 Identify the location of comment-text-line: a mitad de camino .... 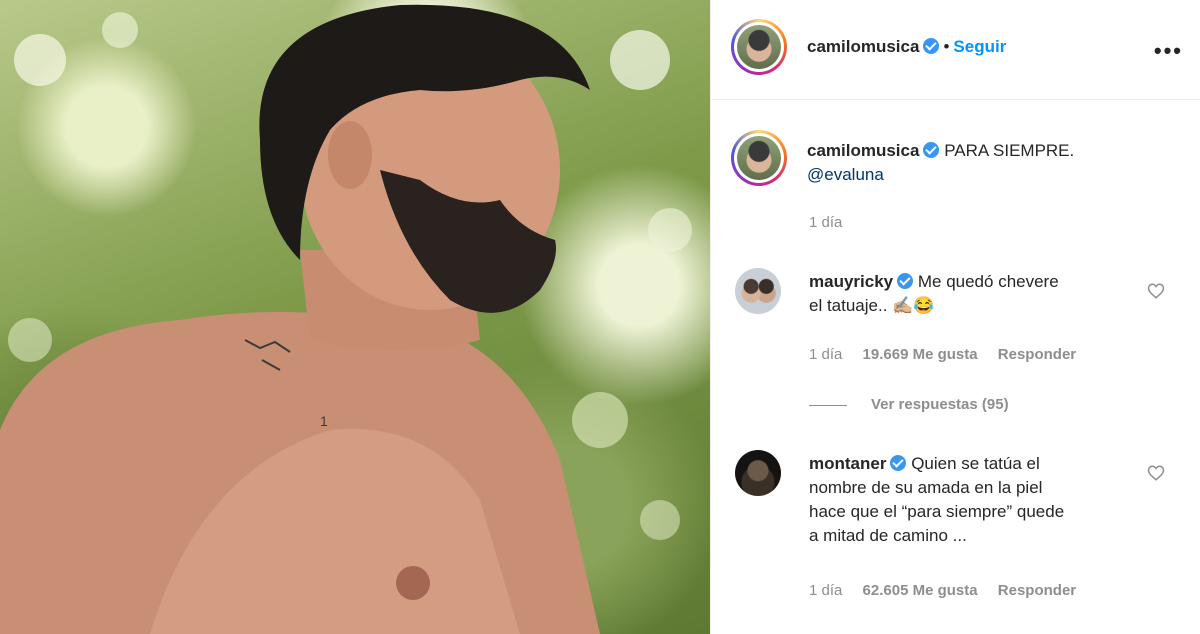
(888, 535).